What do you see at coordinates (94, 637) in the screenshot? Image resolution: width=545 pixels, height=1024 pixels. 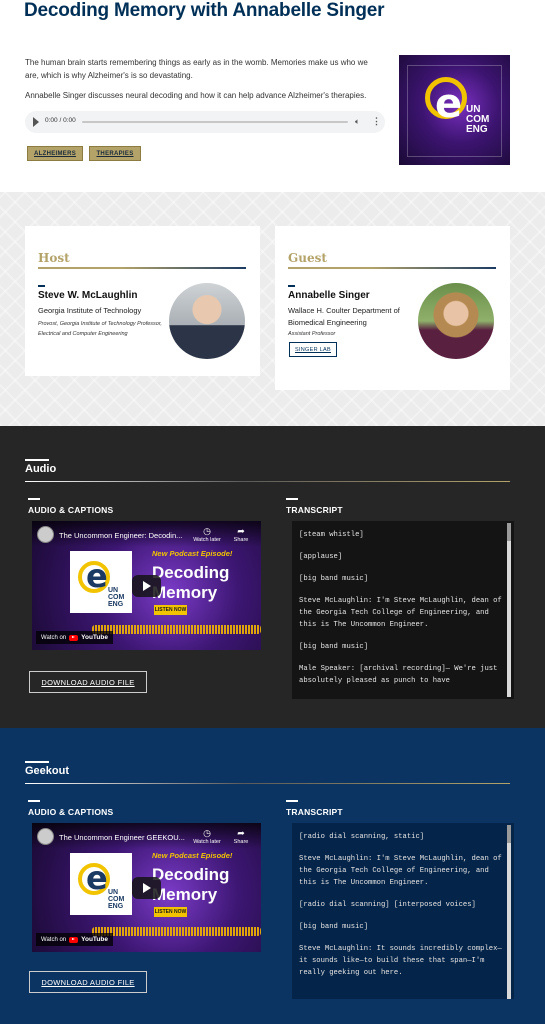 I see `youtube-wordmark: YouTube` at bounding box center [94, 637].